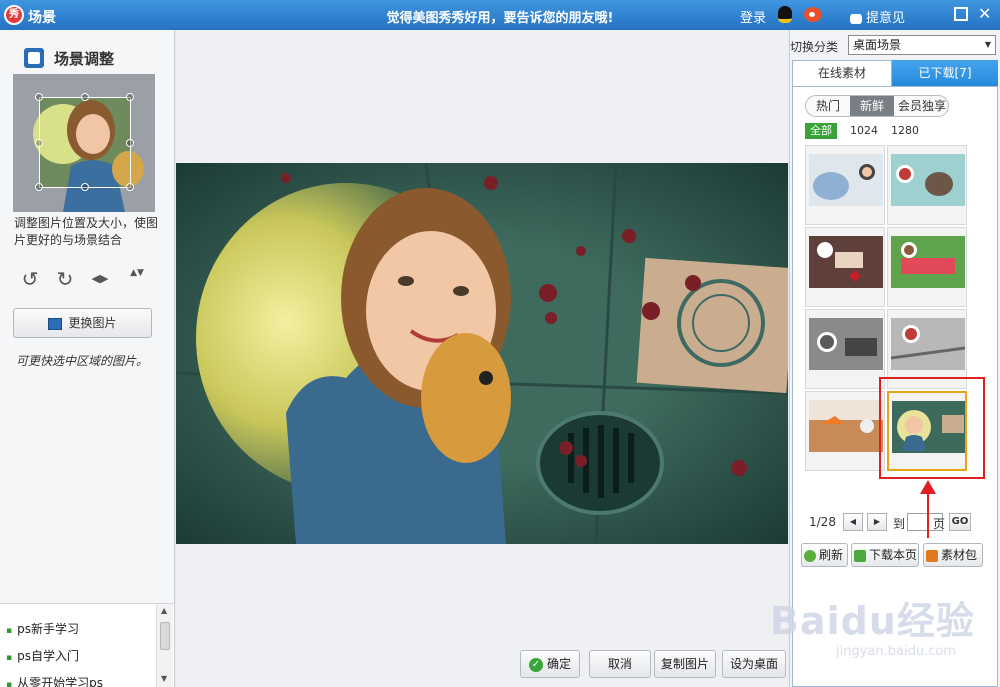 This screenshot has width=1000, height=687. I want to click on tab-online-materials: 在线素材, so click(842, 73).